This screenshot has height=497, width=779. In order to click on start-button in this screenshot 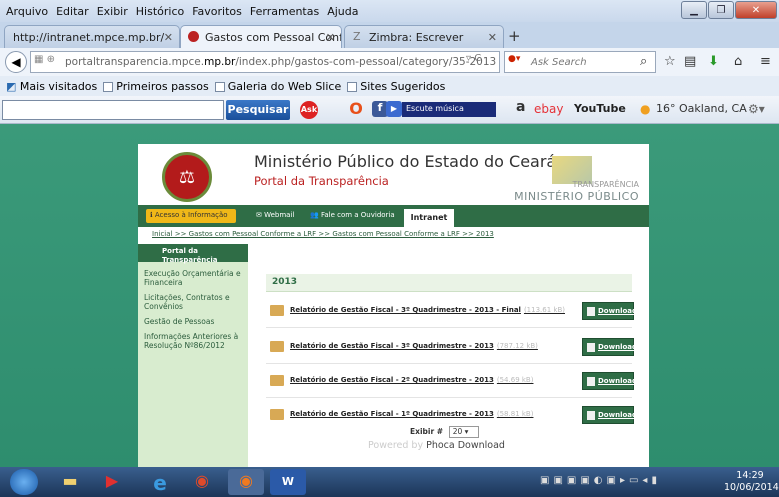, I will do `click(24, 482)`.